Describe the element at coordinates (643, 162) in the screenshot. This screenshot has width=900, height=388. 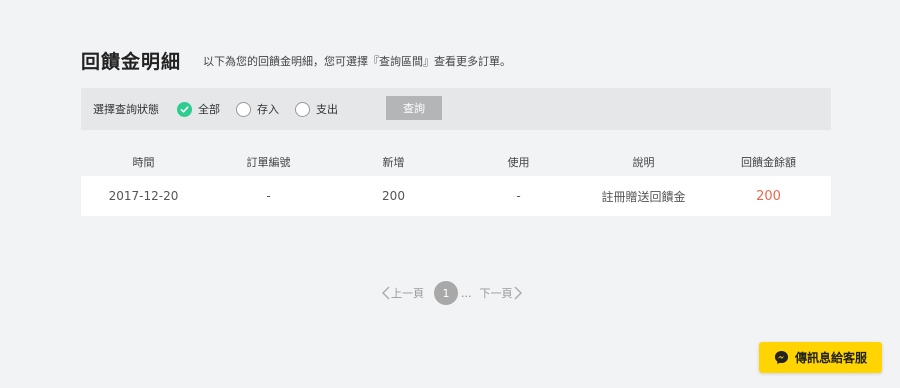
I see `column-header-description: 說明` at that location.